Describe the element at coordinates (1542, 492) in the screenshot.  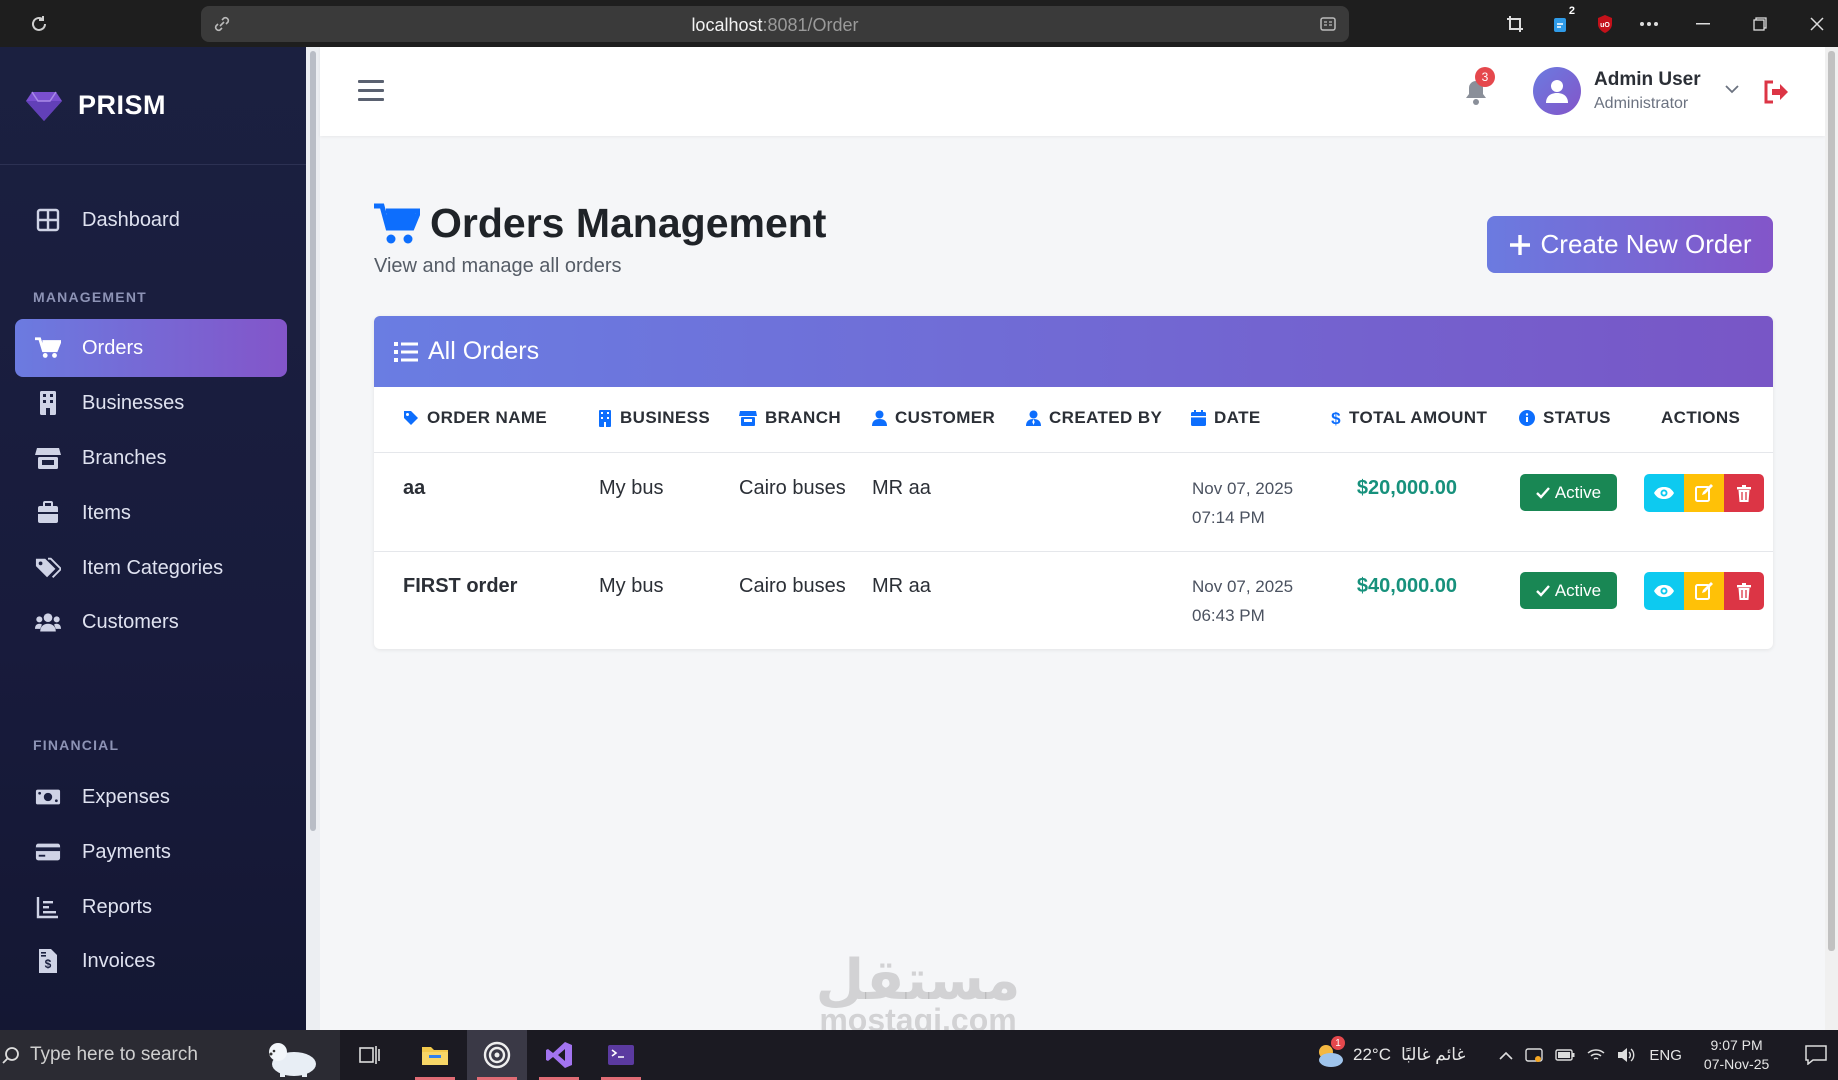
I see `check-icon` at that location.